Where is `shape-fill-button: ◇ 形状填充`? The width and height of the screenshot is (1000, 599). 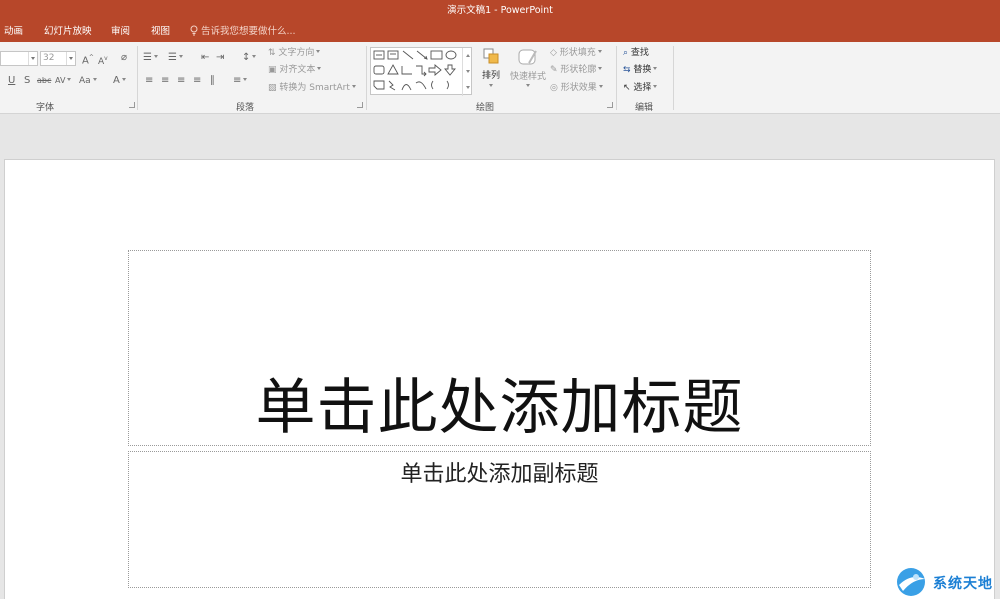 shape-fill-button: ◇ 形状填充 is located at coordinates (576, 53).